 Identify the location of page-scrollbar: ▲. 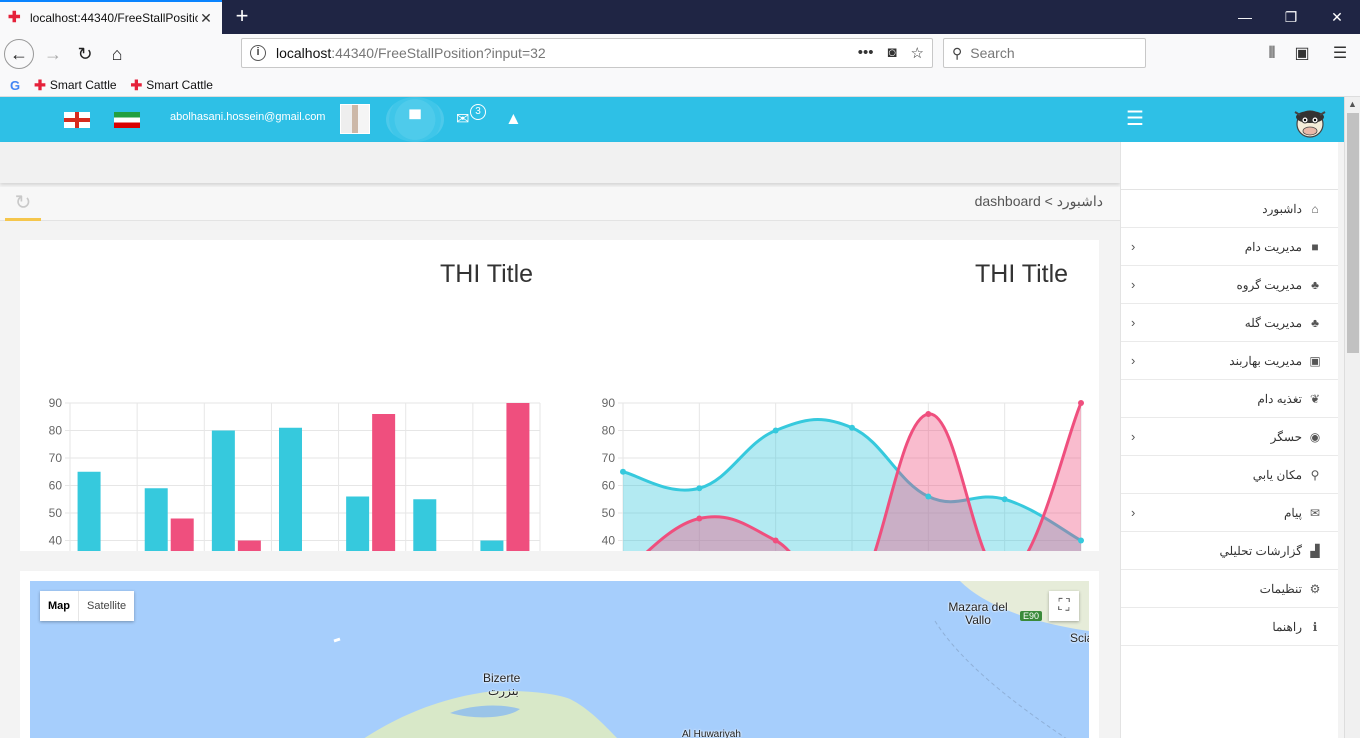
(1352, 417).